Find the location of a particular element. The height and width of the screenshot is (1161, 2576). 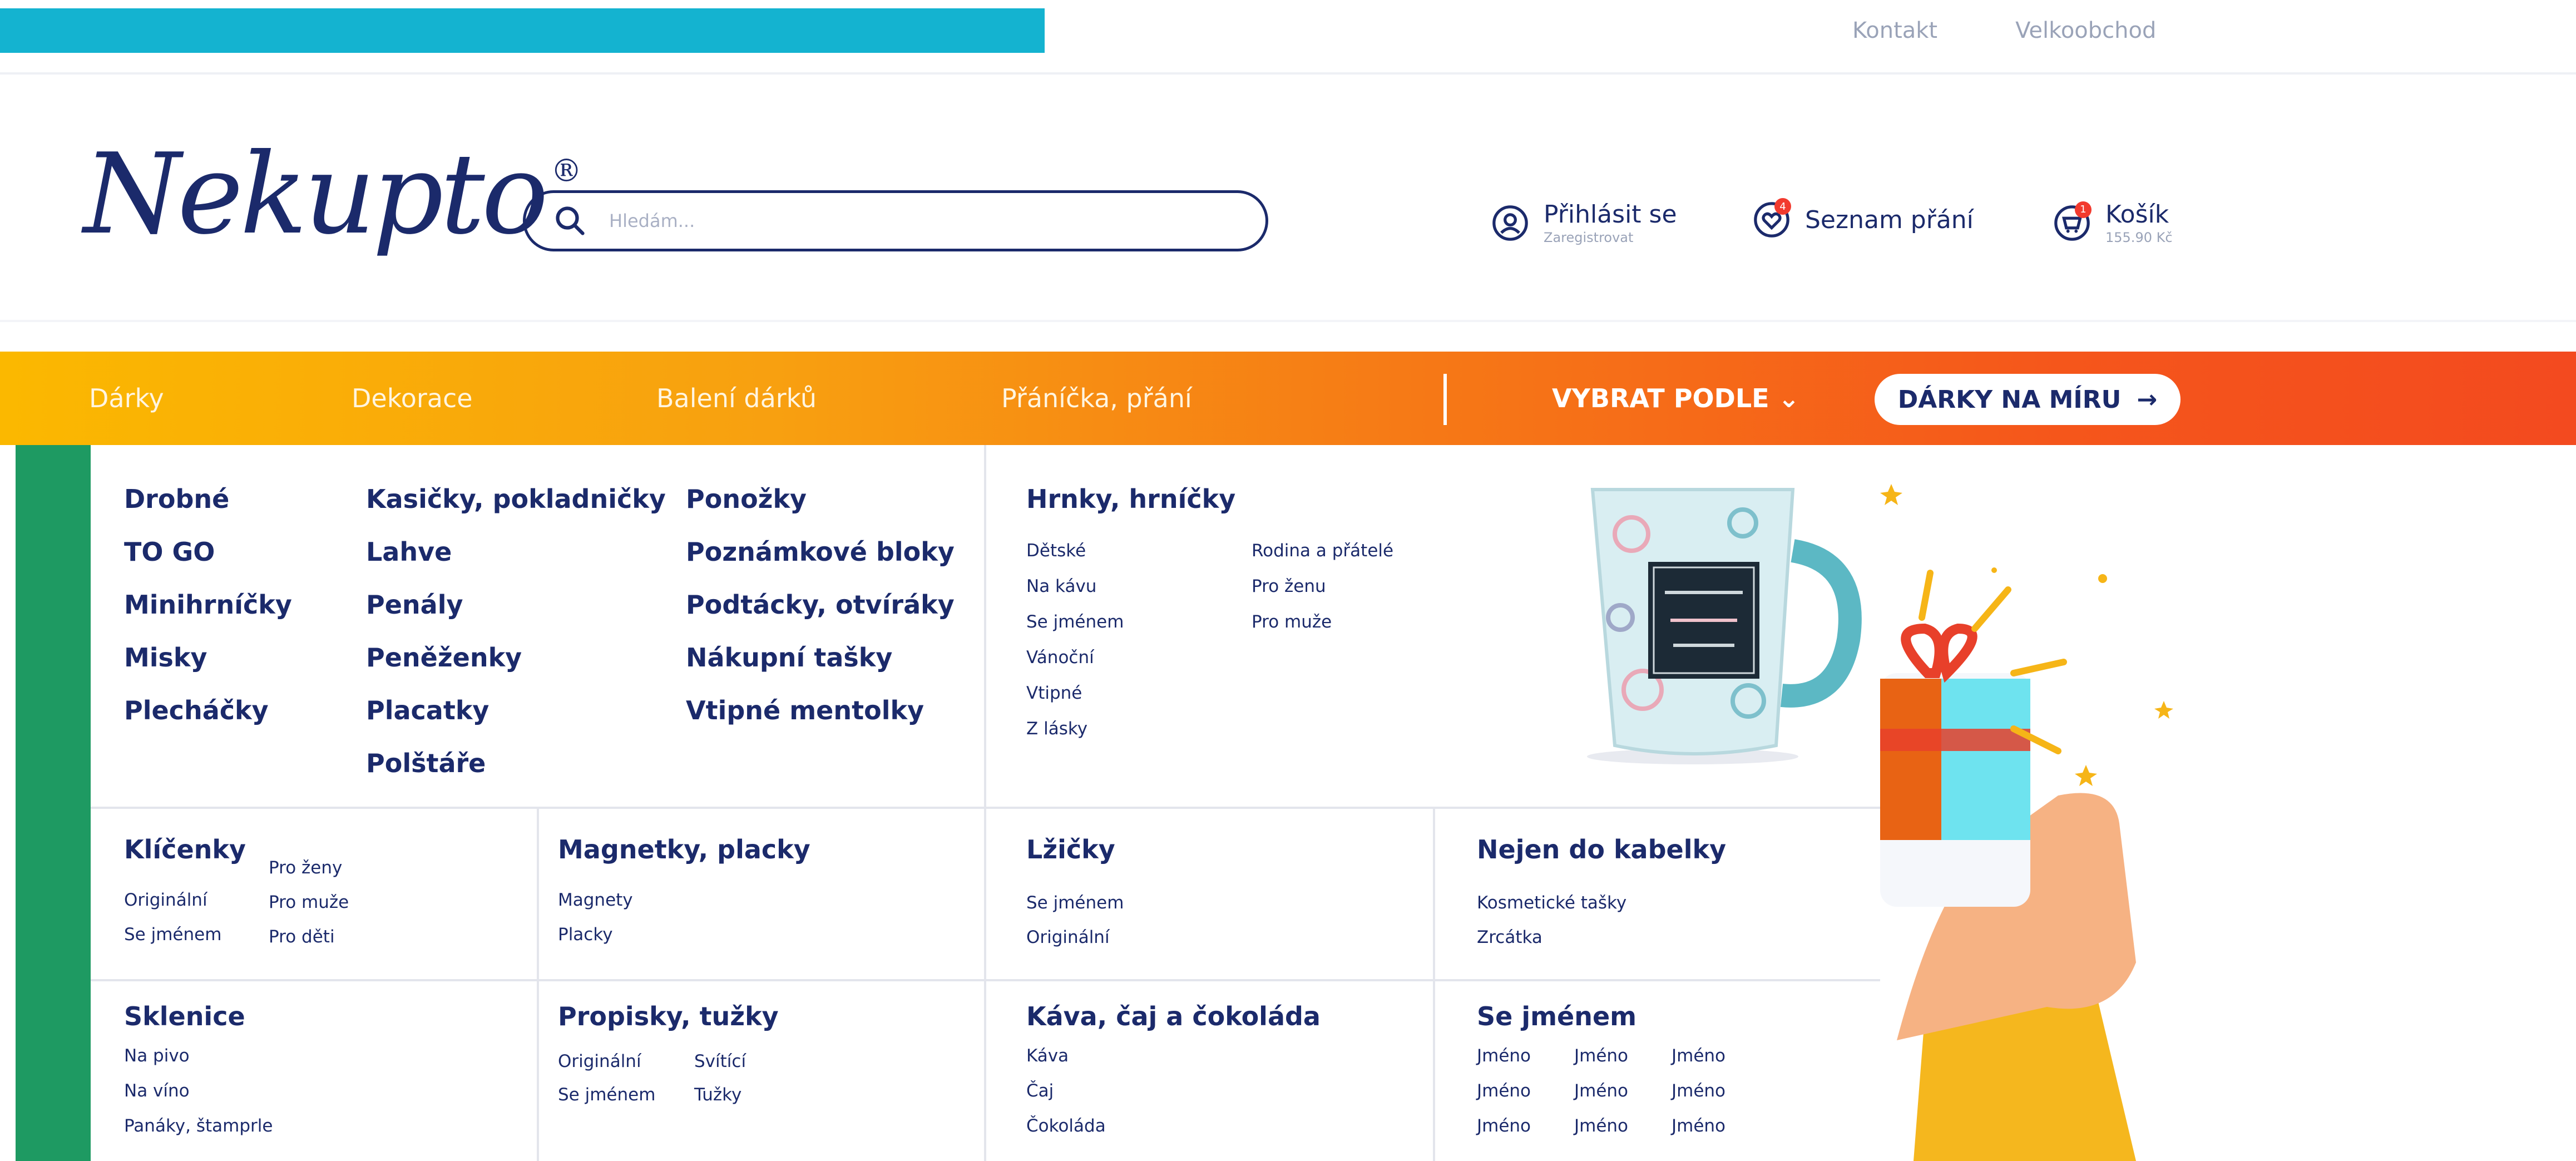

menu-sublink-vanocni: Vánoční is located at coordinates (1060, 658).